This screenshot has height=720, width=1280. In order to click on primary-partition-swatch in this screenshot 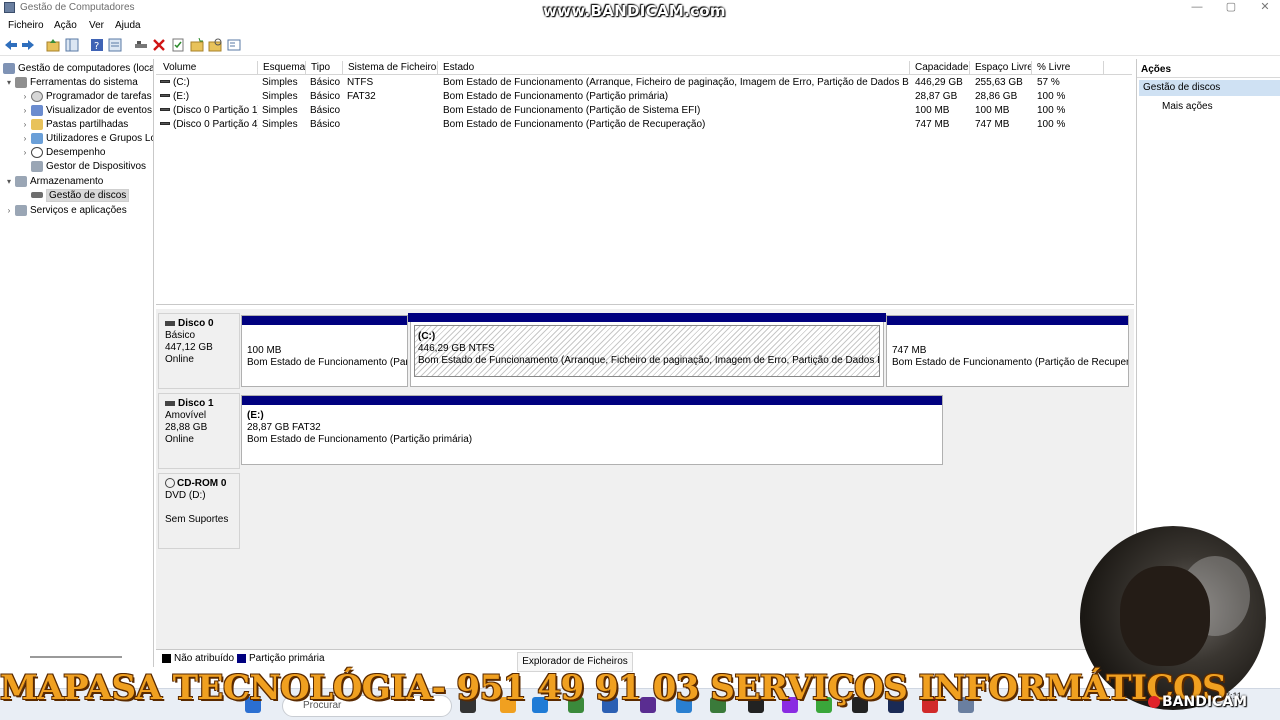, I will do `click(241, 658)`.